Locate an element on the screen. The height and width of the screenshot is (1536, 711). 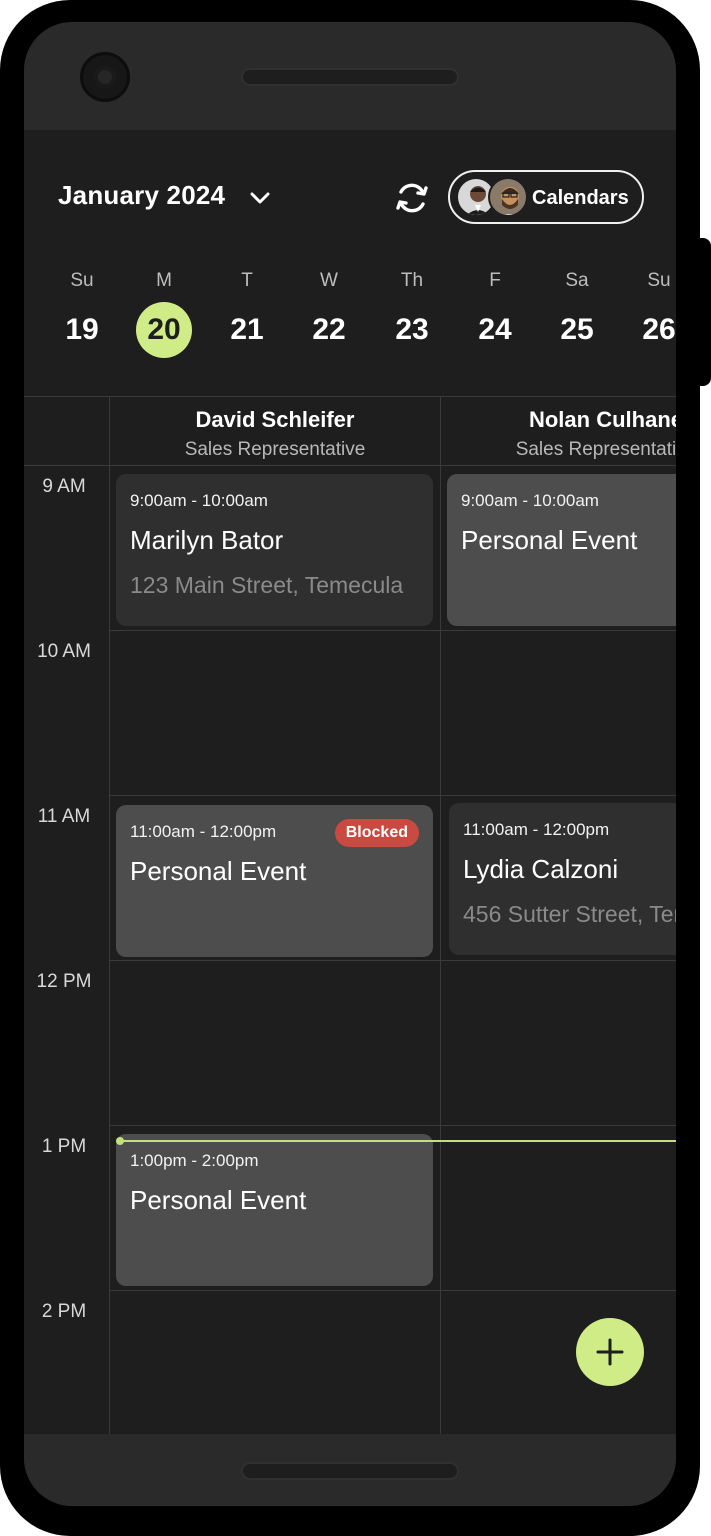
time-label: 2 PM is located at coordinates (64, 1311).